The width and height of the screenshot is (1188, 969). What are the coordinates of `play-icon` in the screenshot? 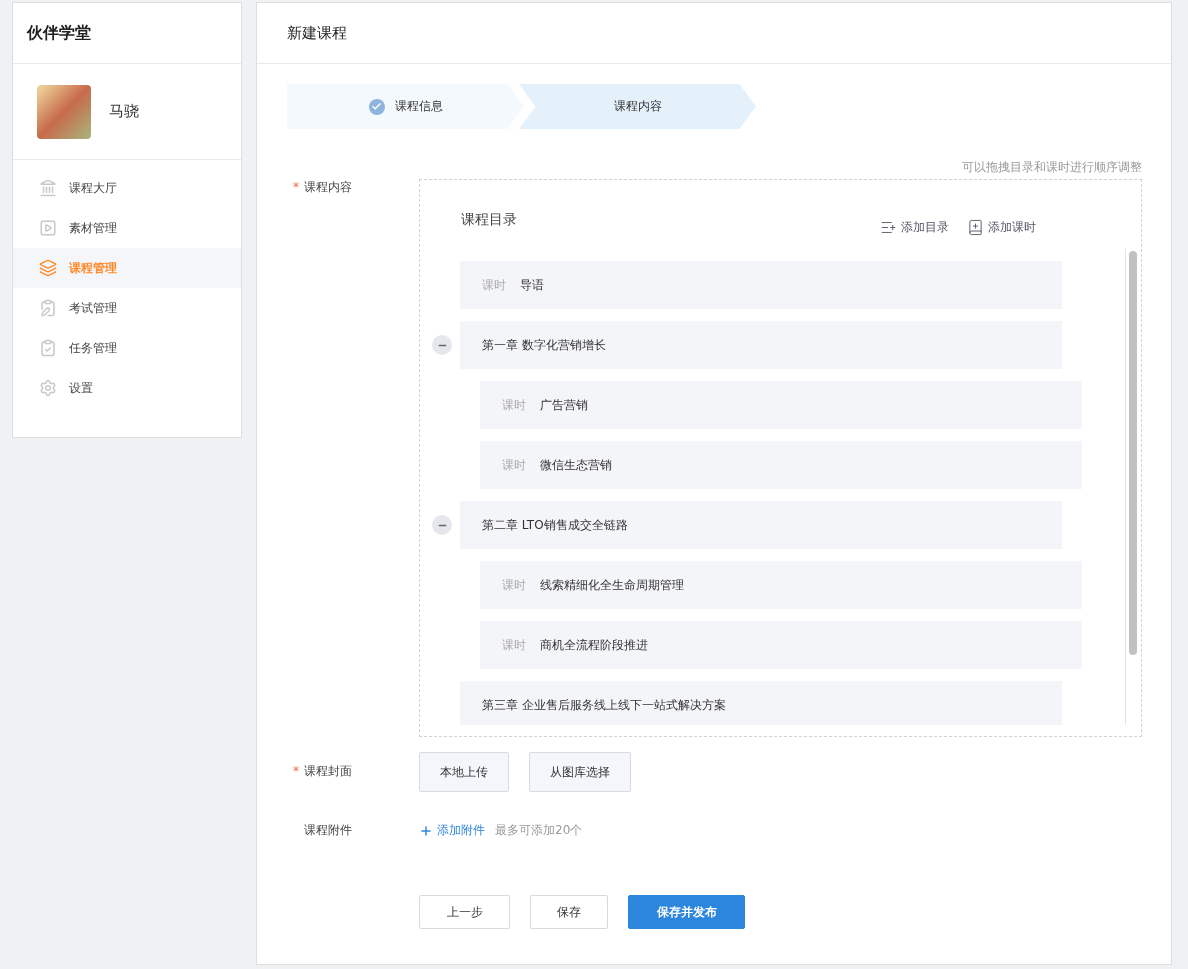 It's located at (48, 228).